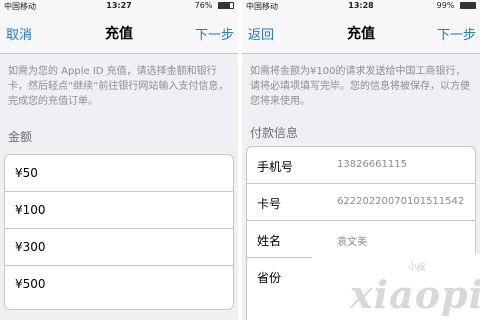  I want to click on phone-input: 13826661115, so click(372, 164).